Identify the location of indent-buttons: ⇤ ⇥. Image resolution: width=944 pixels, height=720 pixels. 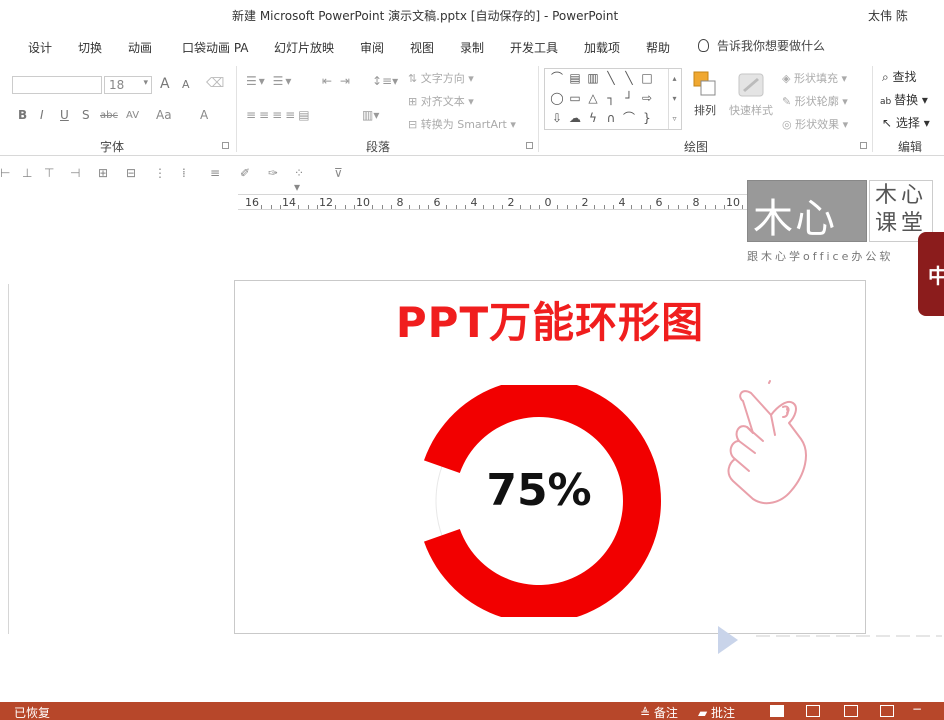
(337, 81).